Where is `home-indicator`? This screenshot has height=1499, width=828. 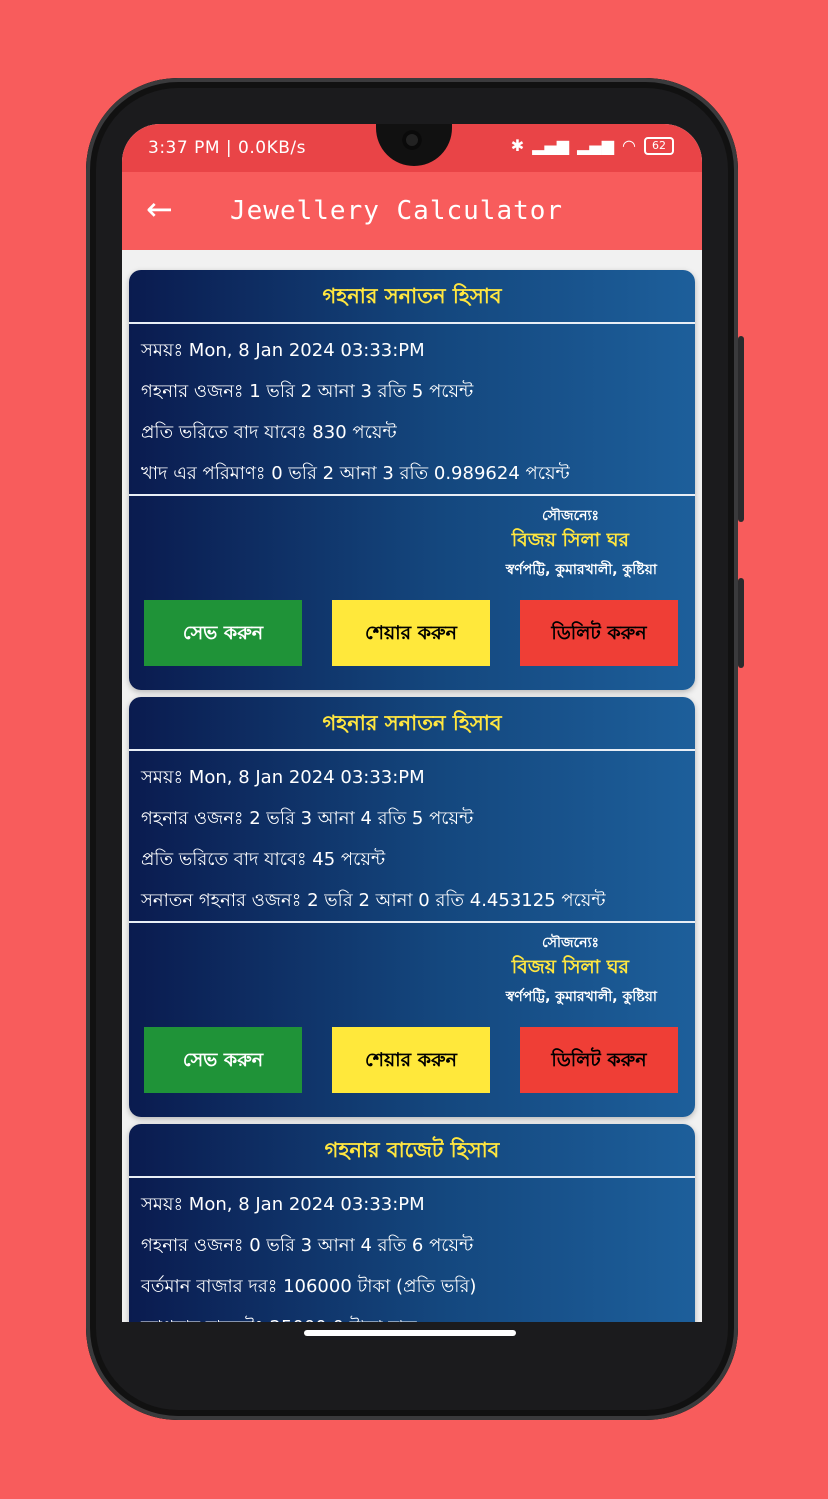 home-indicator is located at coordinates (410, 1333).